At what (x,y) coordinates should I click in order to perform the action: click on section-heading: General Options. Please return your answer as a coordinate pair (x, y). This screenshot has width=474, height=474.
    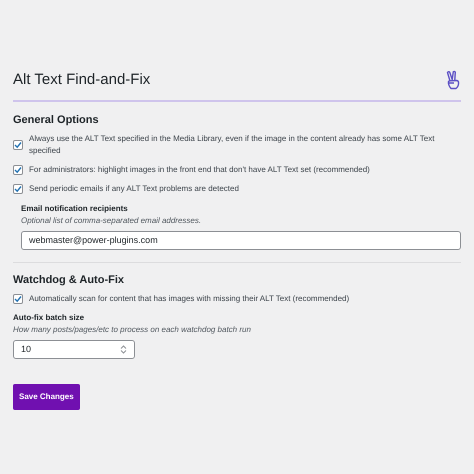
    Looking at the image, I should click on (56, 121).